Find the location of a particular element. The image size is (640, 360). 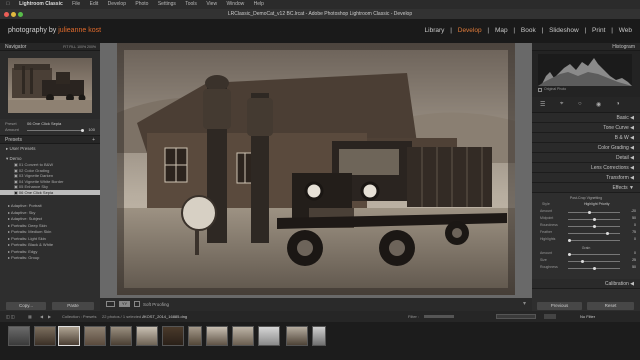

original-photo-checkbox is located at coordinates (540, 90).